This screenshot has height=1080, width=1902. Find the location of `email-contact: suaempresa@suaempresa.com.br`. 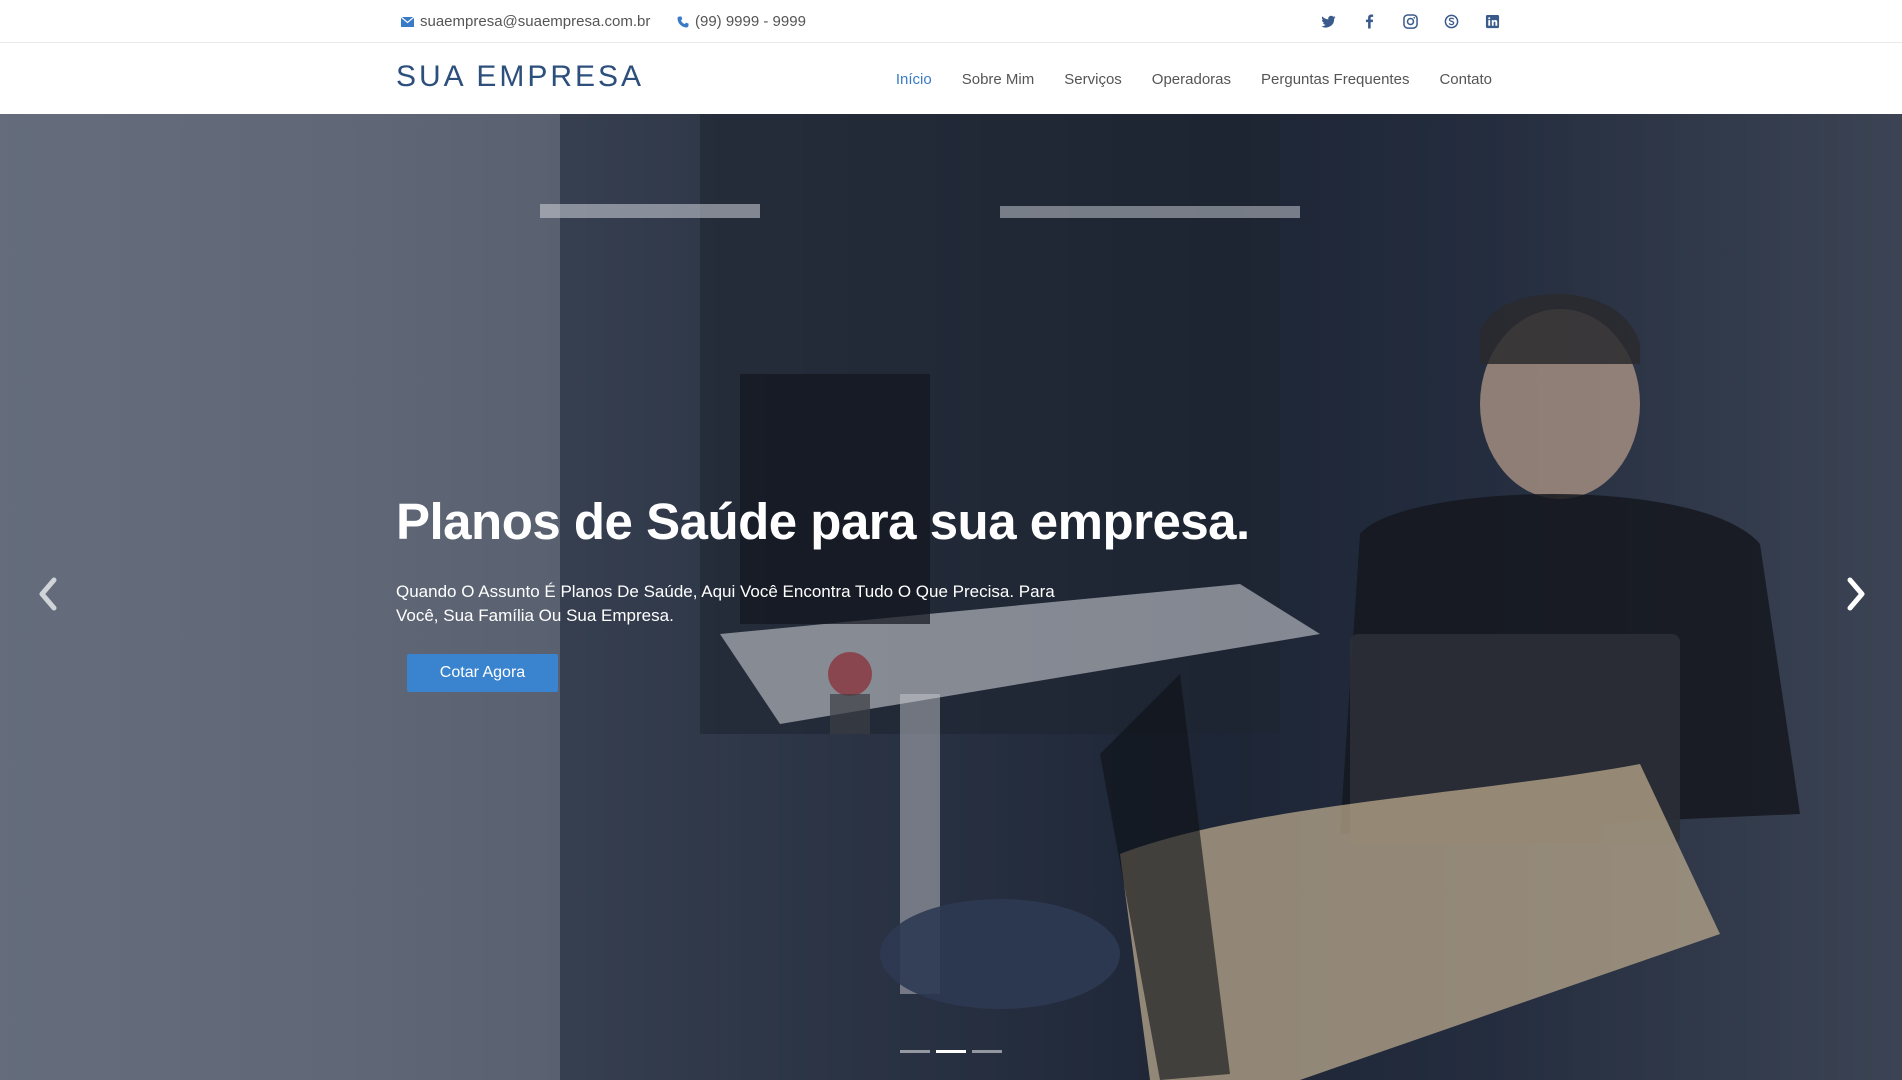

email-contact: suaempresa@suaempresa.com.br is located at coordinates (525, 21).